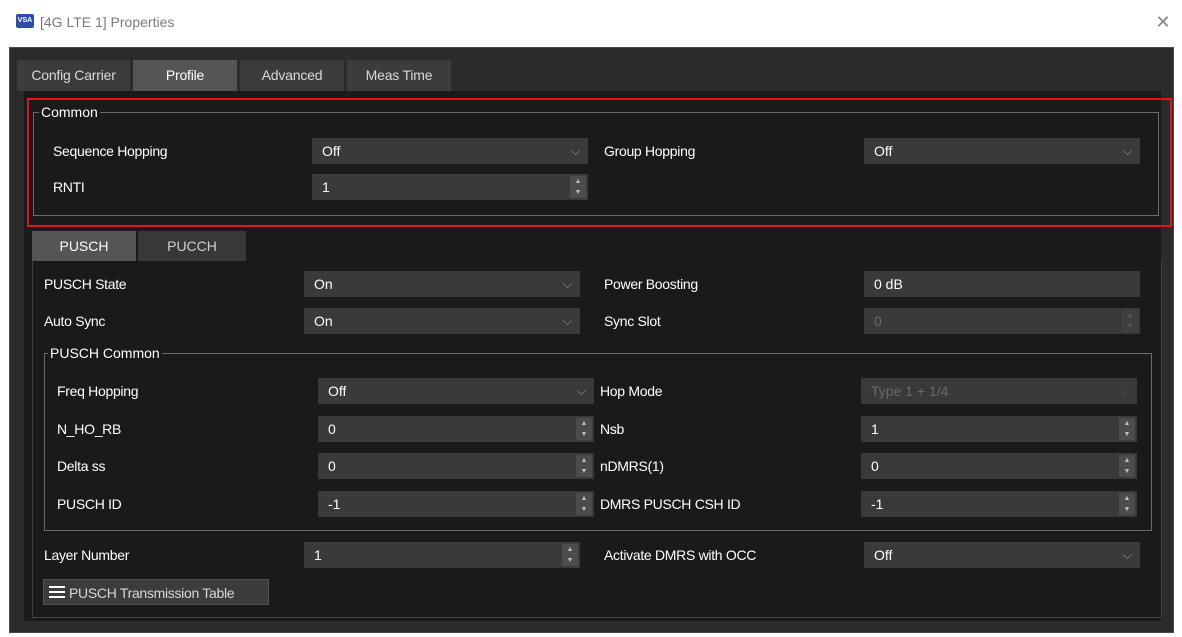 The image size is (1182, 637). I want to click on group-hopping-label: Group Hopping, so click(650, 151).